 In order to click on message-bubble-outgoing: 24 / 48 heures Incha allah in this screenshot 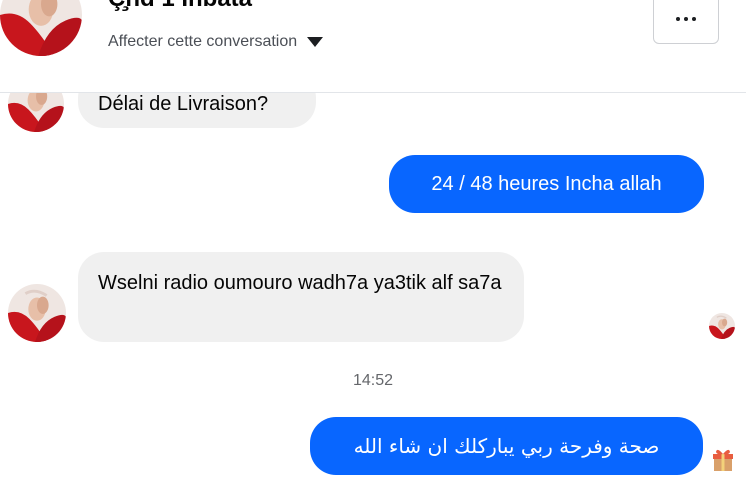, I will do `click(546, 184)`.